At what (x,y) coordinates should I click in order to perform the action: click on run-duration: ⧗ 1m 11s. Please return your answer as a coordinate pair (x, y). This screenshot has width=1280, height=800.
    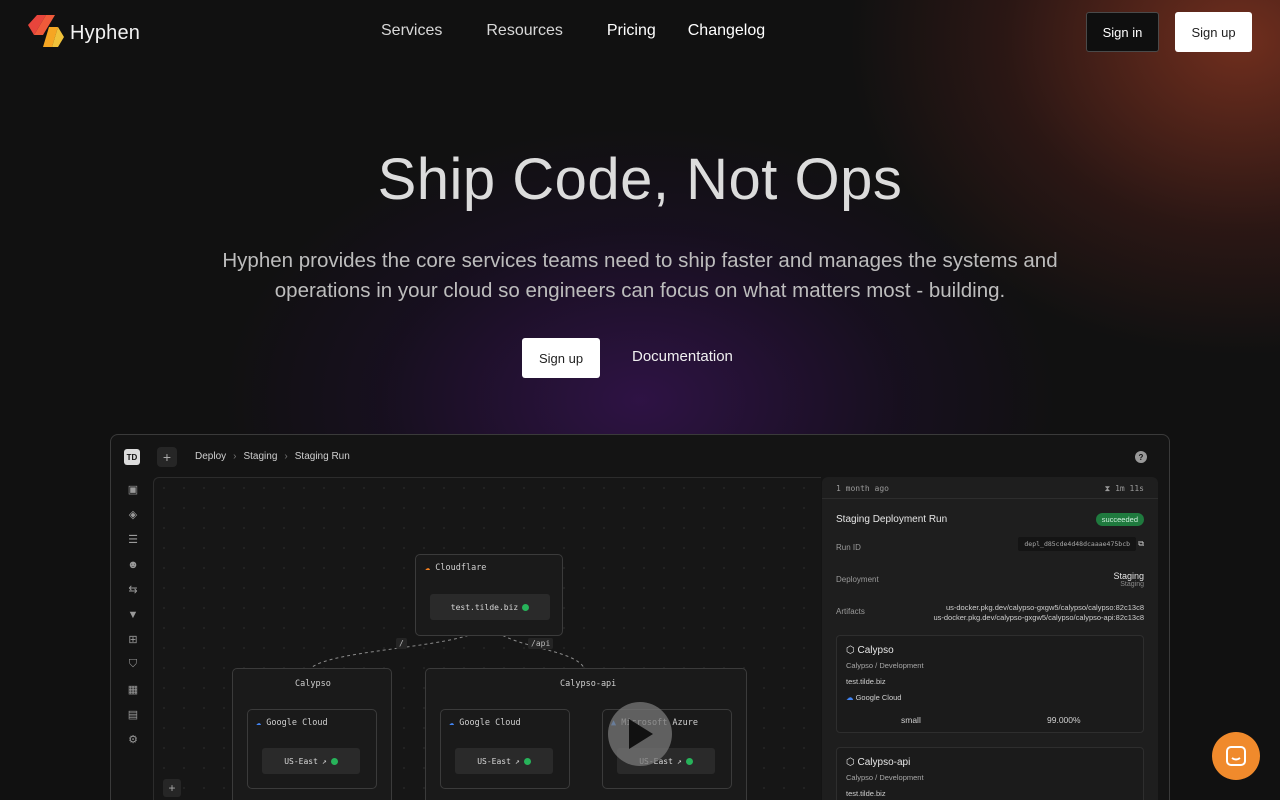
    Looking at the image, I should click on (1124, 489).